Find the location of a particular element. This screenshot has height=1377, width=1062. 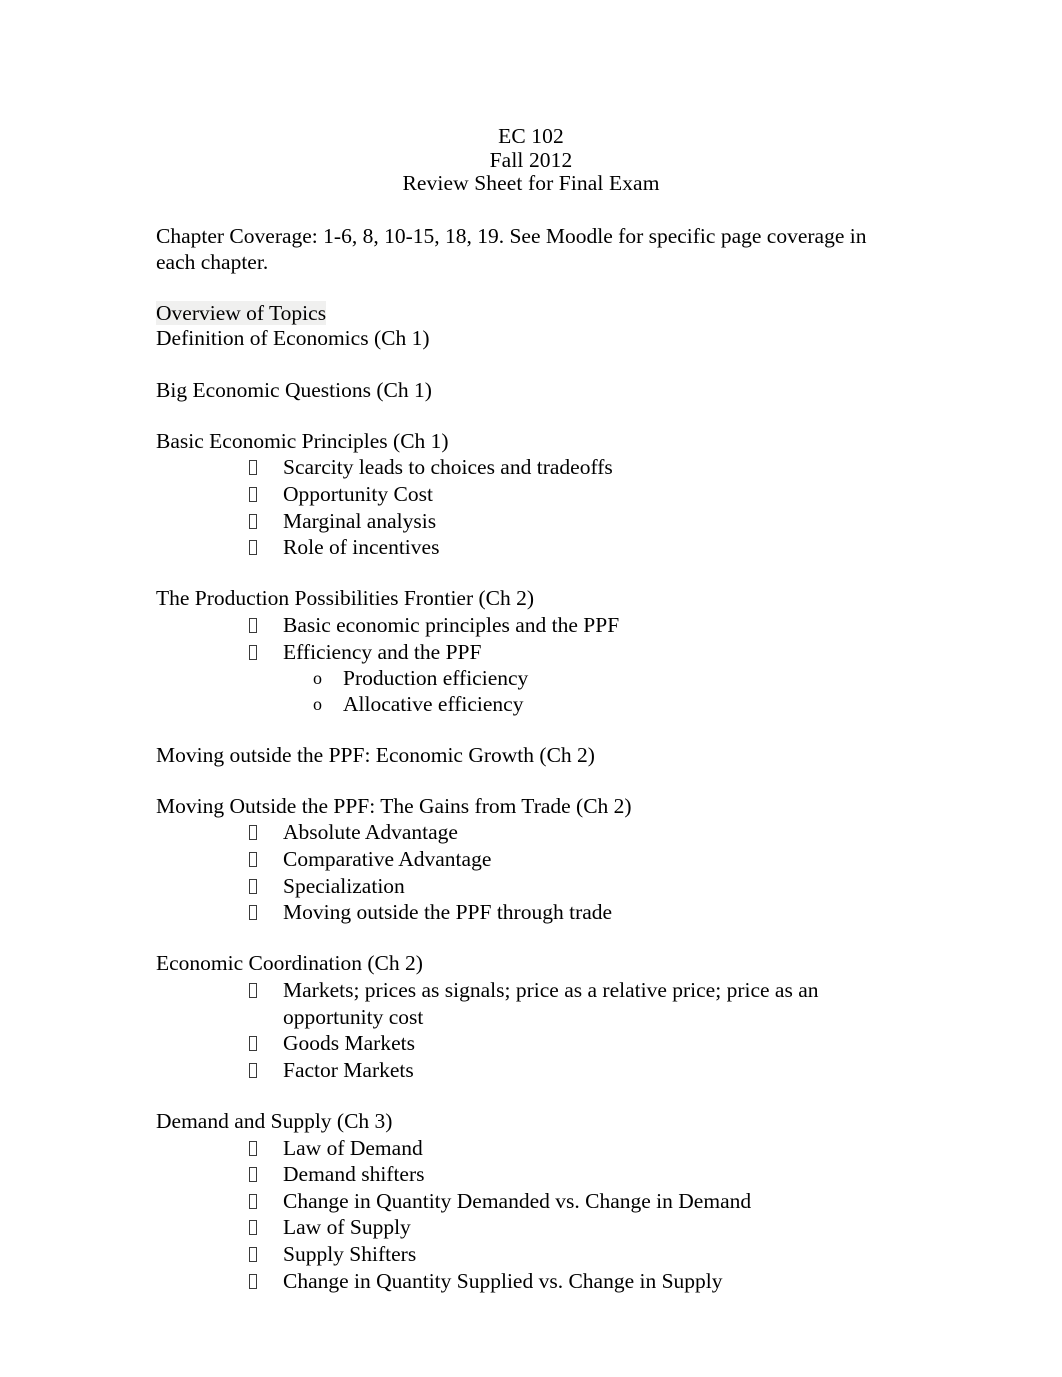

list-item-label: Factor Markets is located at coordinates (348, 1069).